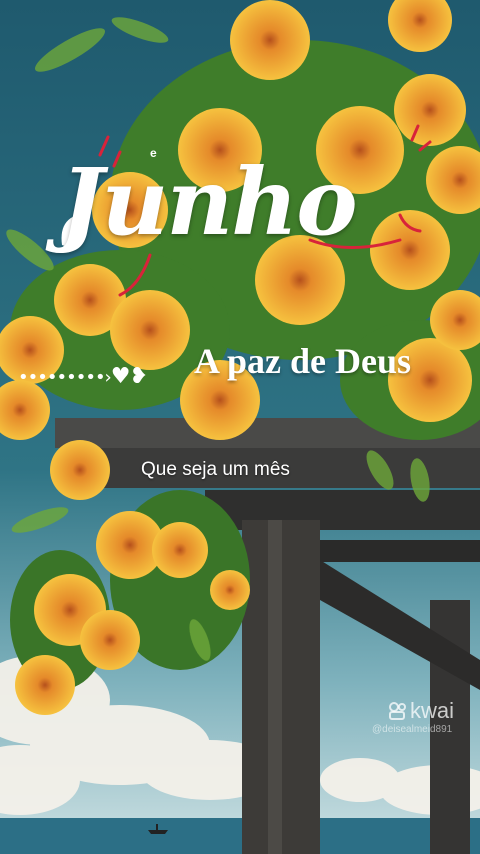 The height and width of the screenshot is (854, 480). Describe the element at coordinates (129, 376) in the screenshot. I see `heart-icon: ♥︎❥` at that location.